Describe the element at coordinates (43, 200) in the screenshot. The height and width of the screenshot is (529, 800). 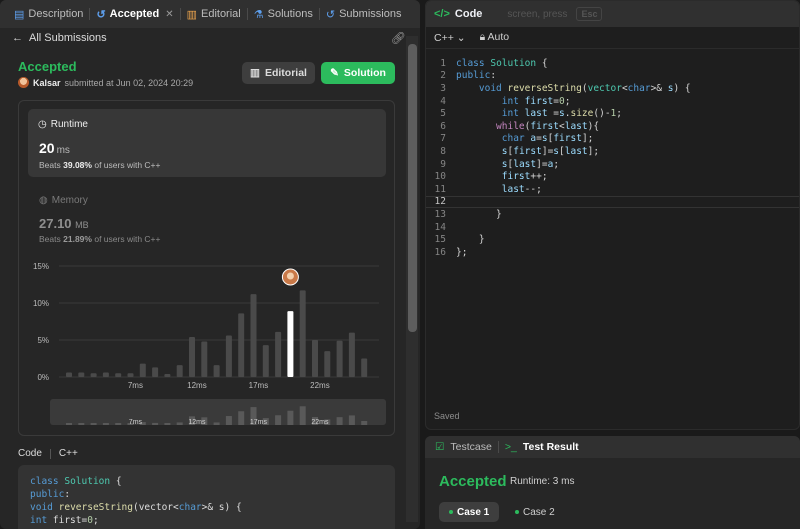
I see `chip-icon: ◍` at that location.